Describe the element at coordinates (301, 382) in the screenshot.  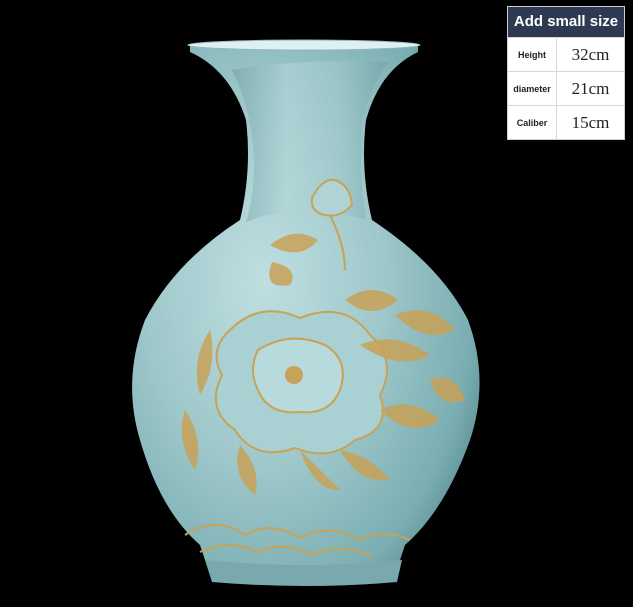
I see `peony-flower` at that location.